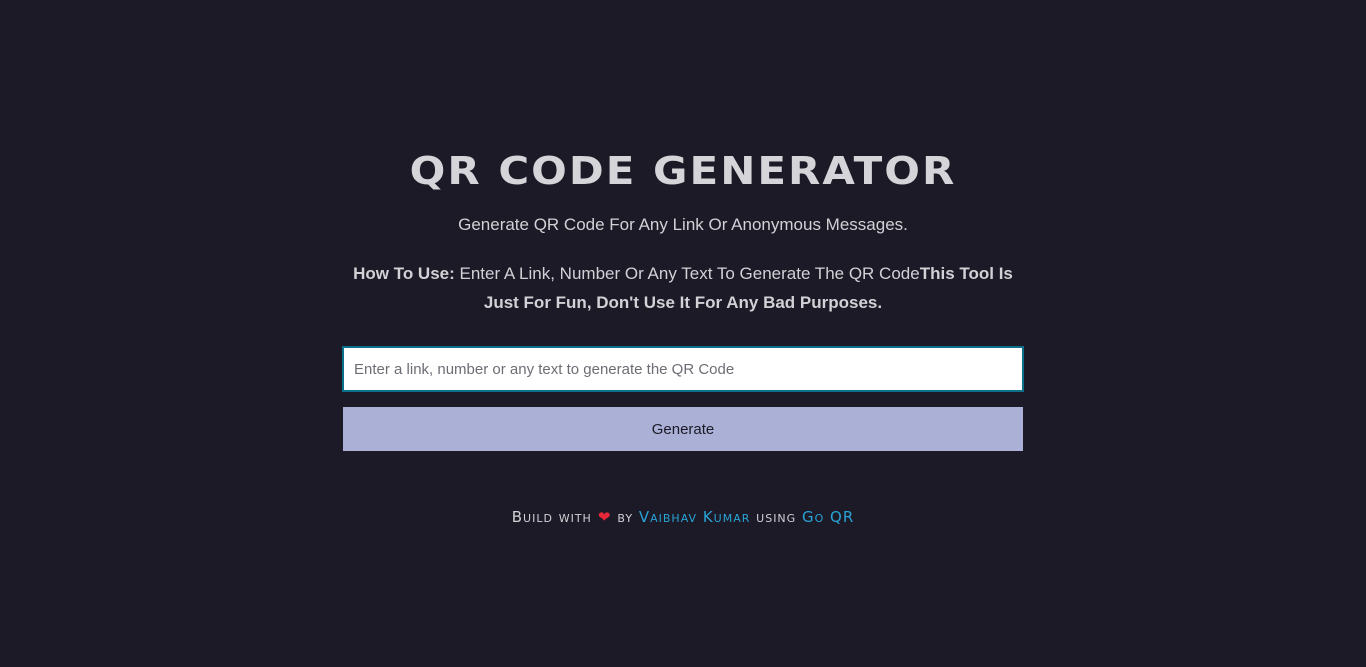 The height and width of the screenshot is (667, 1366). I want to click on instructions-label: How To Use:, so click(404, 273).